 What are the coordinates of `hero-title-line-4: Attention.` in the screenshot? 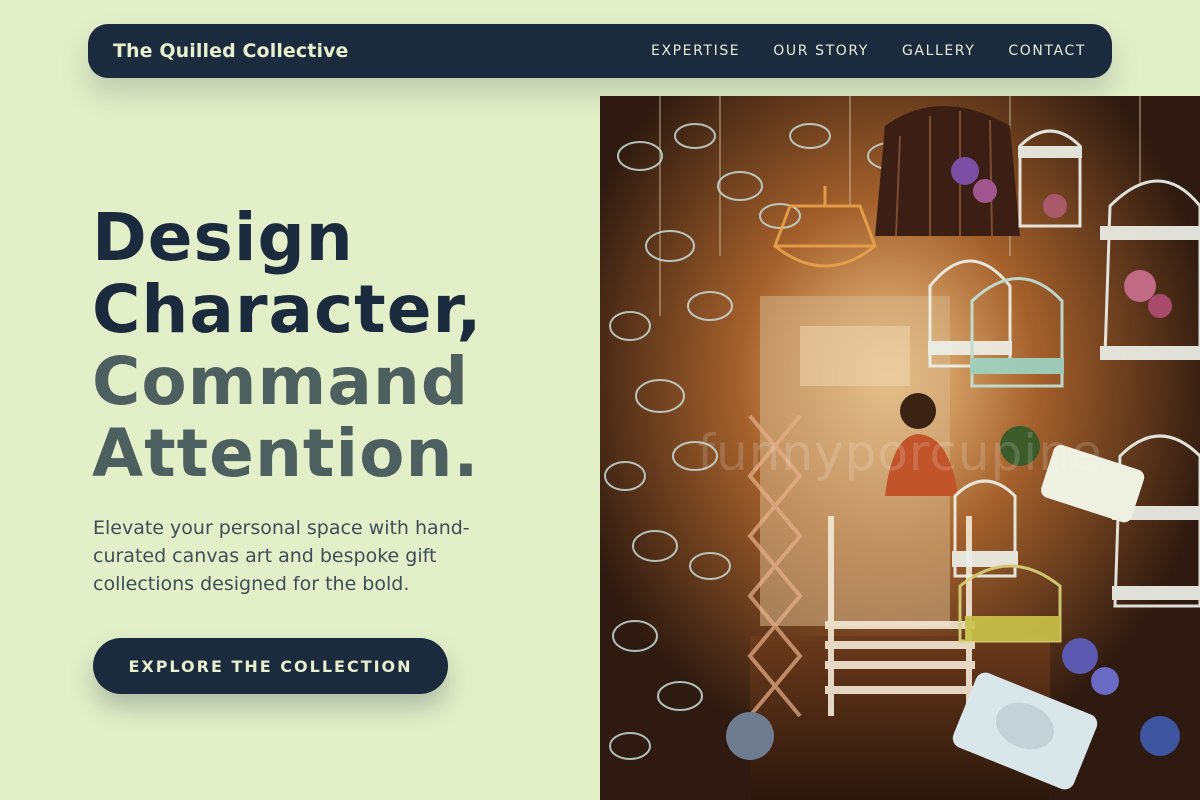 It's located at (286, 453).